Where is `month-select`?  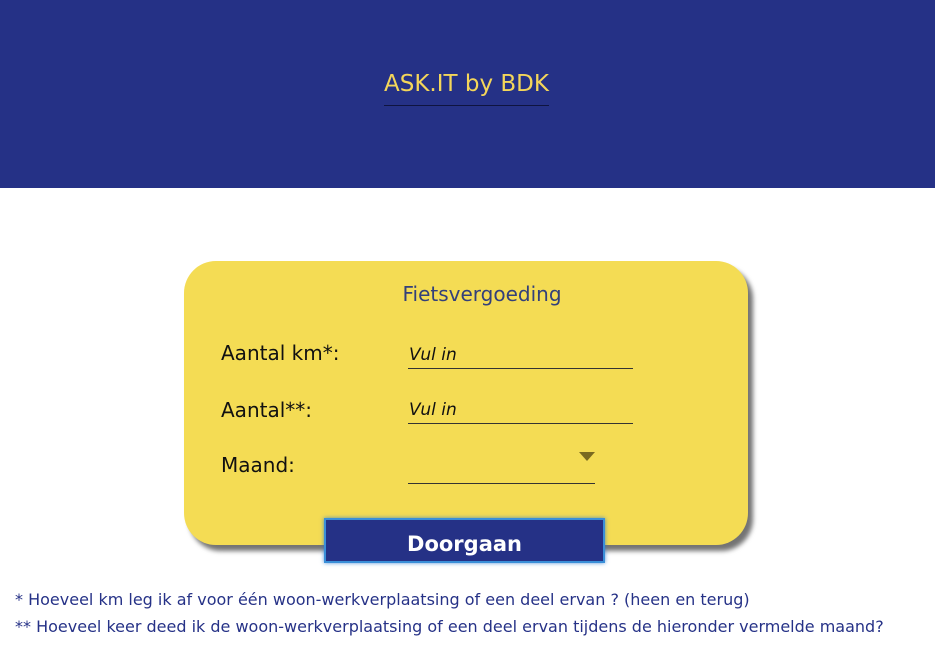
month-select is located at coordinates (501, 465).